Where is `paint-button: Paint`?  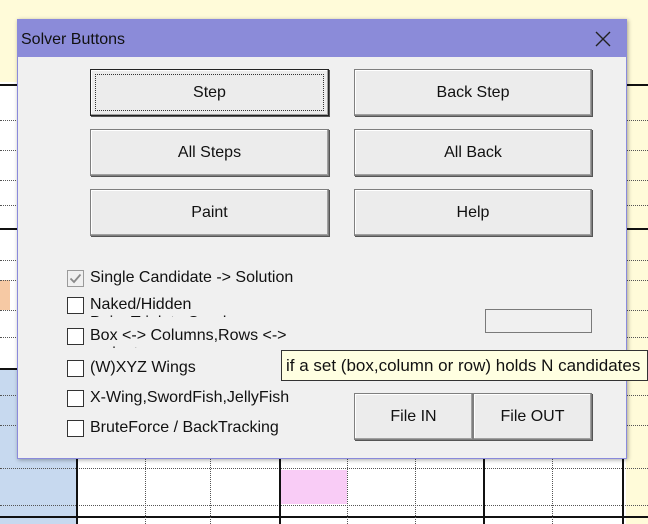
paint-button: Paint is located at coordinates (209, 212).